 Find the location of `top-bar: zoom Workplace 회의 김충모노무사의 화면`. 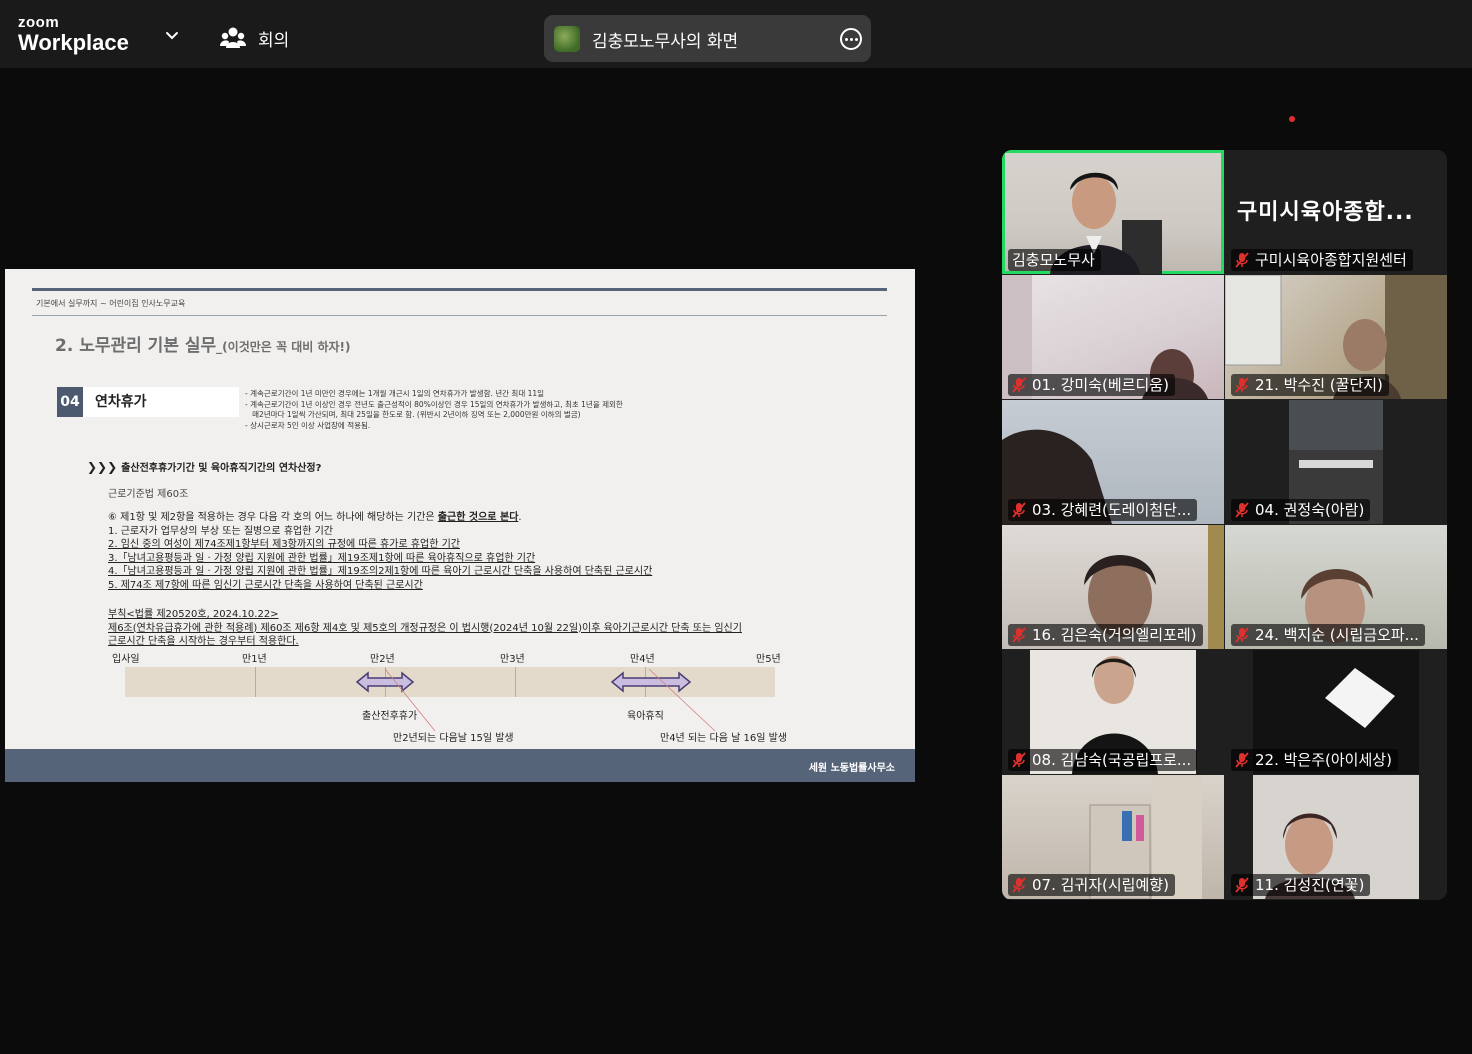

top-bar: zoom Workplace 회의 김충모노무사의 화면 is located at coordinates (736, 34).